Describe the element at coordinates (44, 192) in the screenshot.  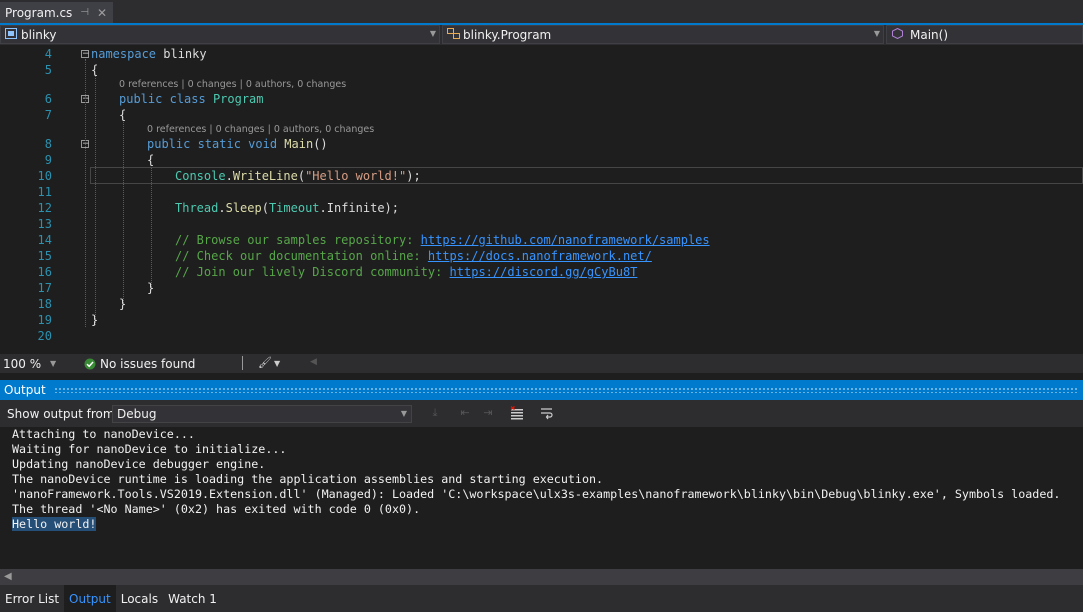
I see `line-number: 11` at that location.